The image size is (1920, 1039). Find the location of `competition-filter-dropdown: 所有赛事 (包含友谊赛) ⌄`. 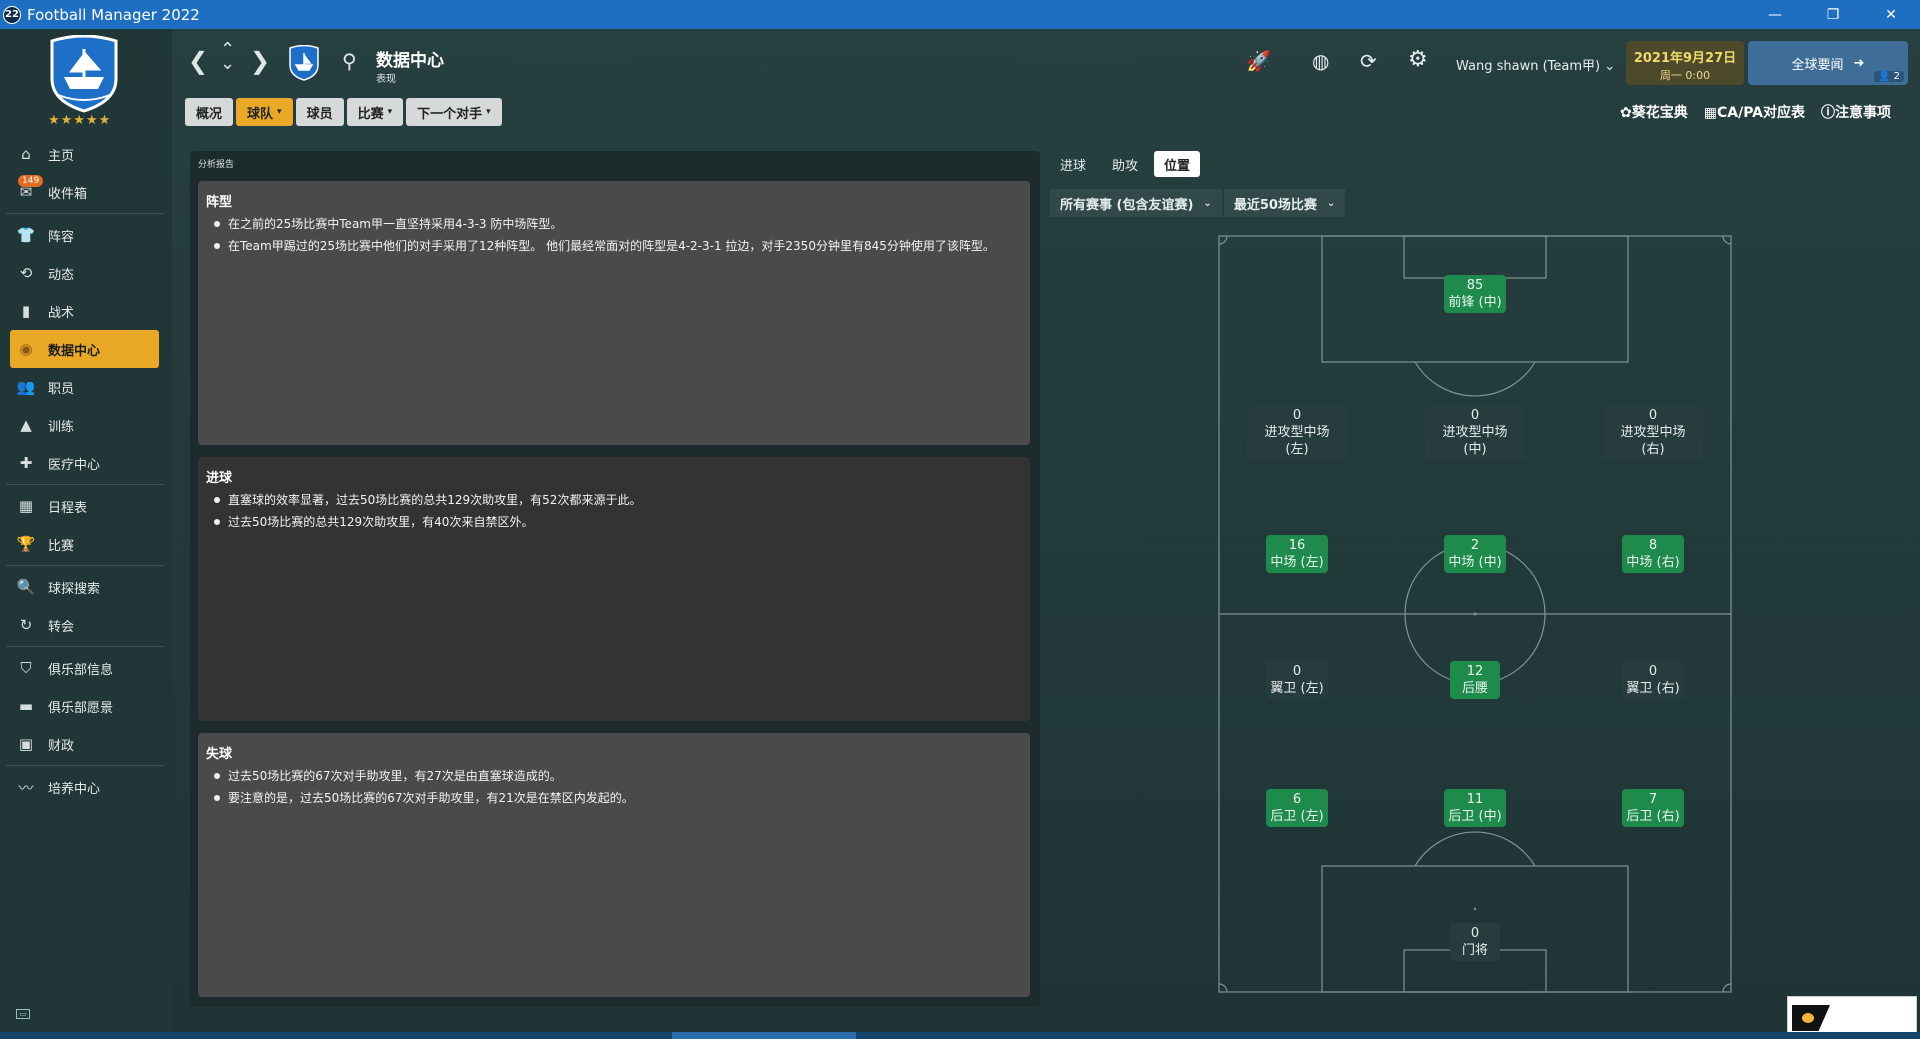

competition-filter-dropdown: 所有赛事 (包含友谊赛) ⌄ is located at coordinates (1136, 203).